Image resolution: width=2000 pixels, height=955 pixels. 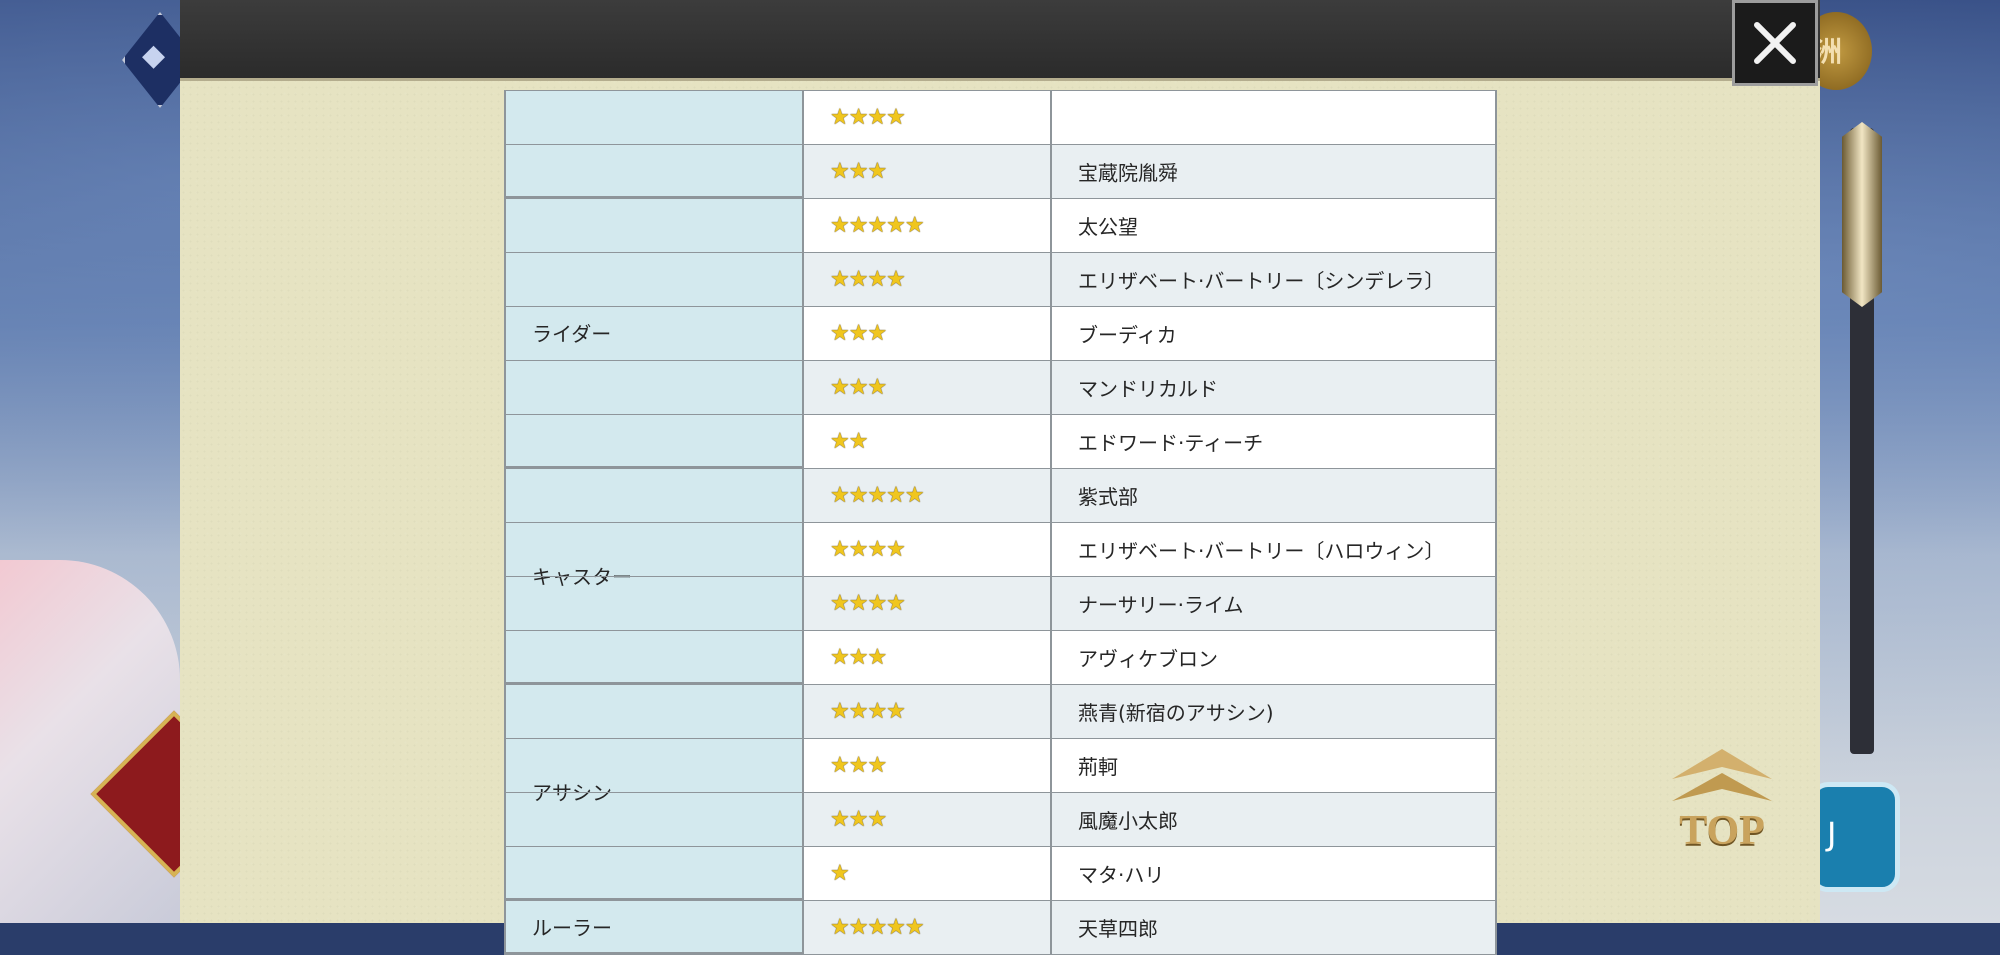 I want to click on background-button-label: J, so click(x=1832, y=834).